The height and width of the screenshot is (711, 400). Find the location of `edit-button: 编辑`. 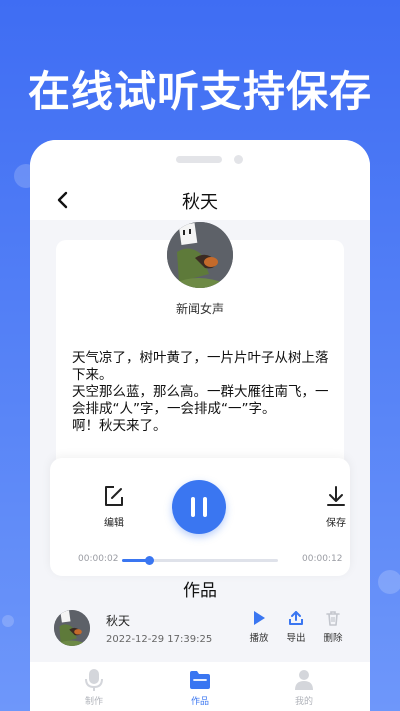

edit-button: 编辑 is located at coordinates (114, 506).